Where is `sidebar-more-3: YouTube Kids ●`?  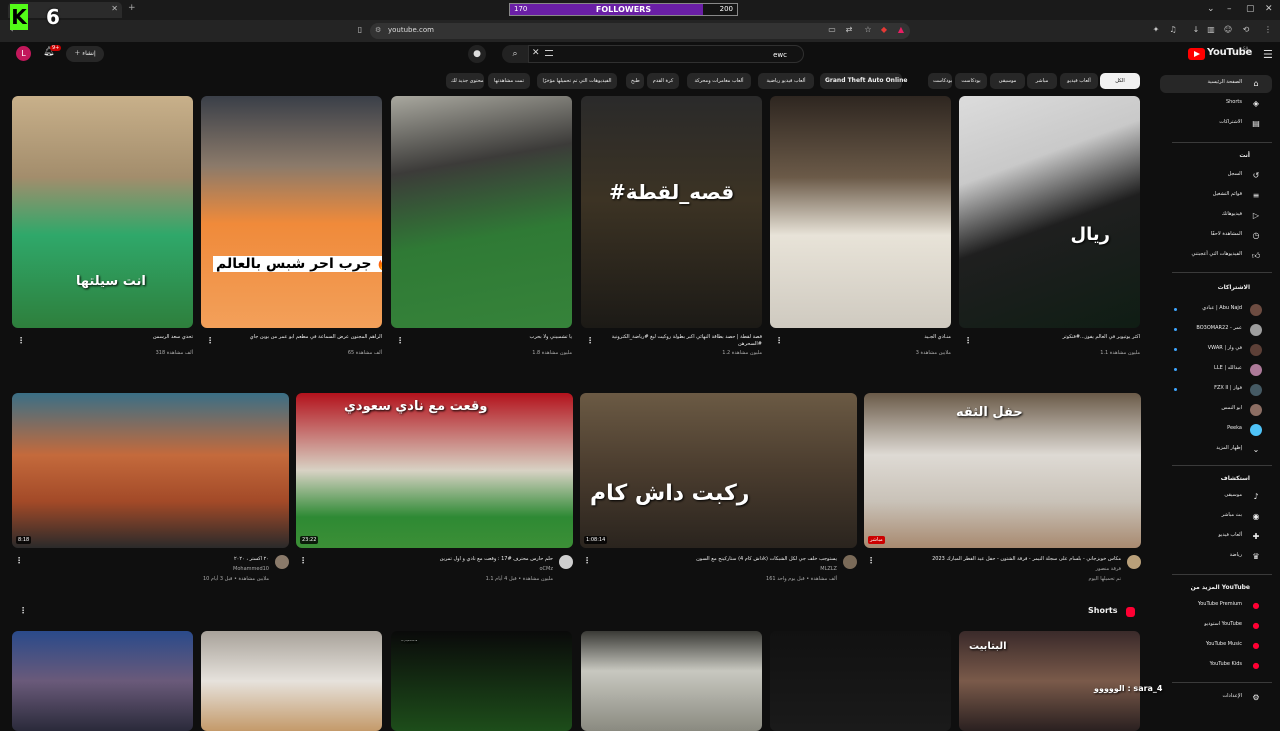
sidebar-more-3: YouTube Kids ● is located at coordinates (1216, 666).